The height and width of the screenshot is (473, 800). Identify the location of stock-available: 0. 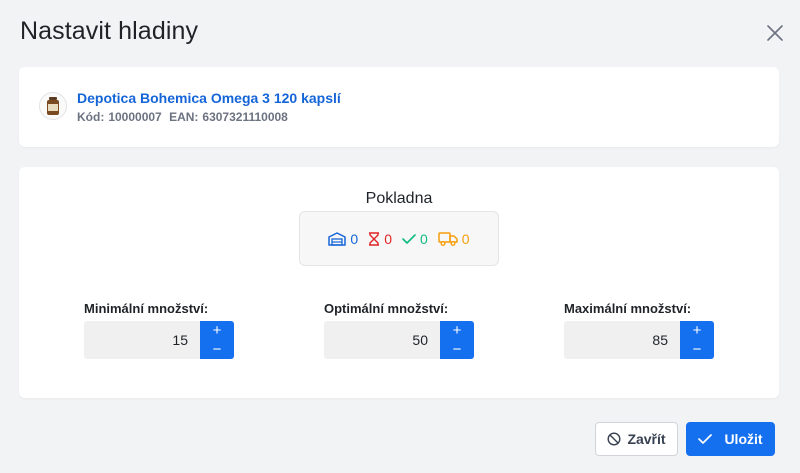
(415, 239).